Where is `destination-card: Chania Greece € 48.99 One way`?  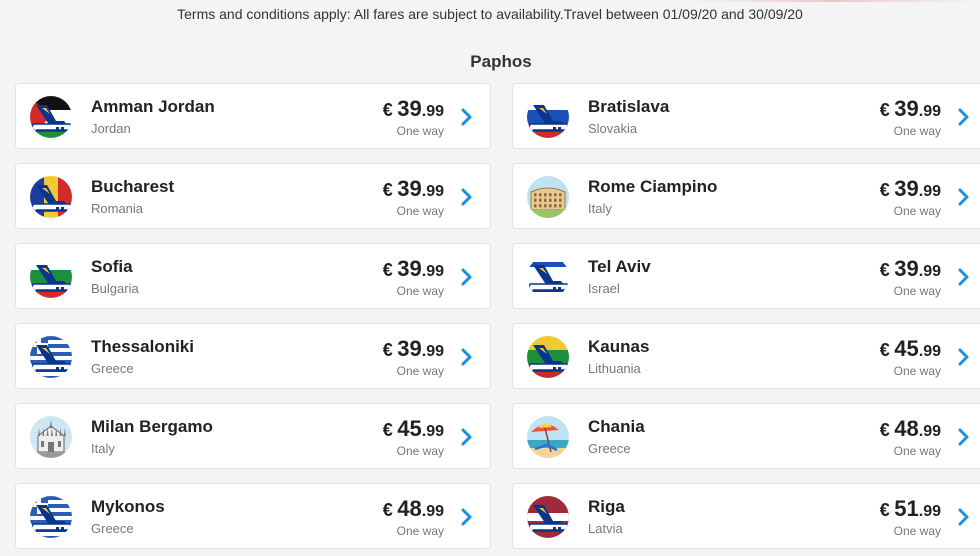
destination-card: Chania Greece € 48.99 One way is located at coordinates (746, 436).